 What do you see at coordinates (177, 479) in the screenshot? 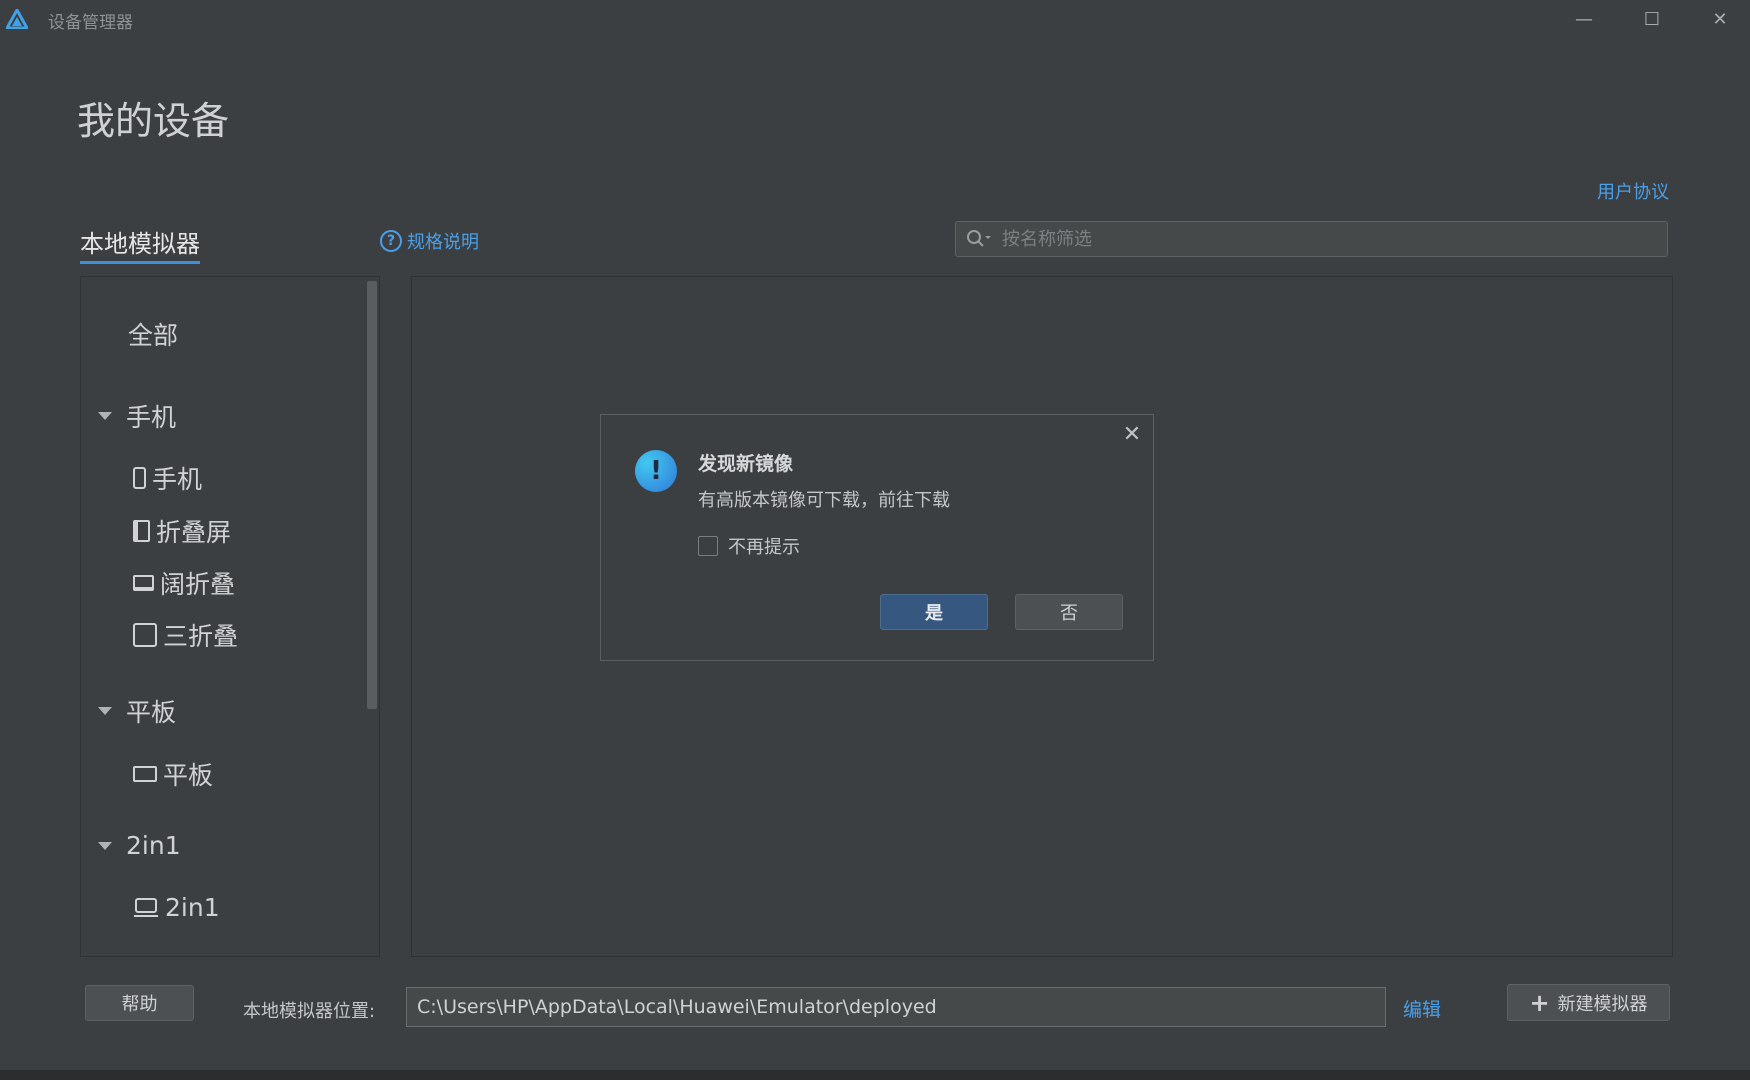
I see `sidebar-item-label: 手机` at bounding box center [177, 479].